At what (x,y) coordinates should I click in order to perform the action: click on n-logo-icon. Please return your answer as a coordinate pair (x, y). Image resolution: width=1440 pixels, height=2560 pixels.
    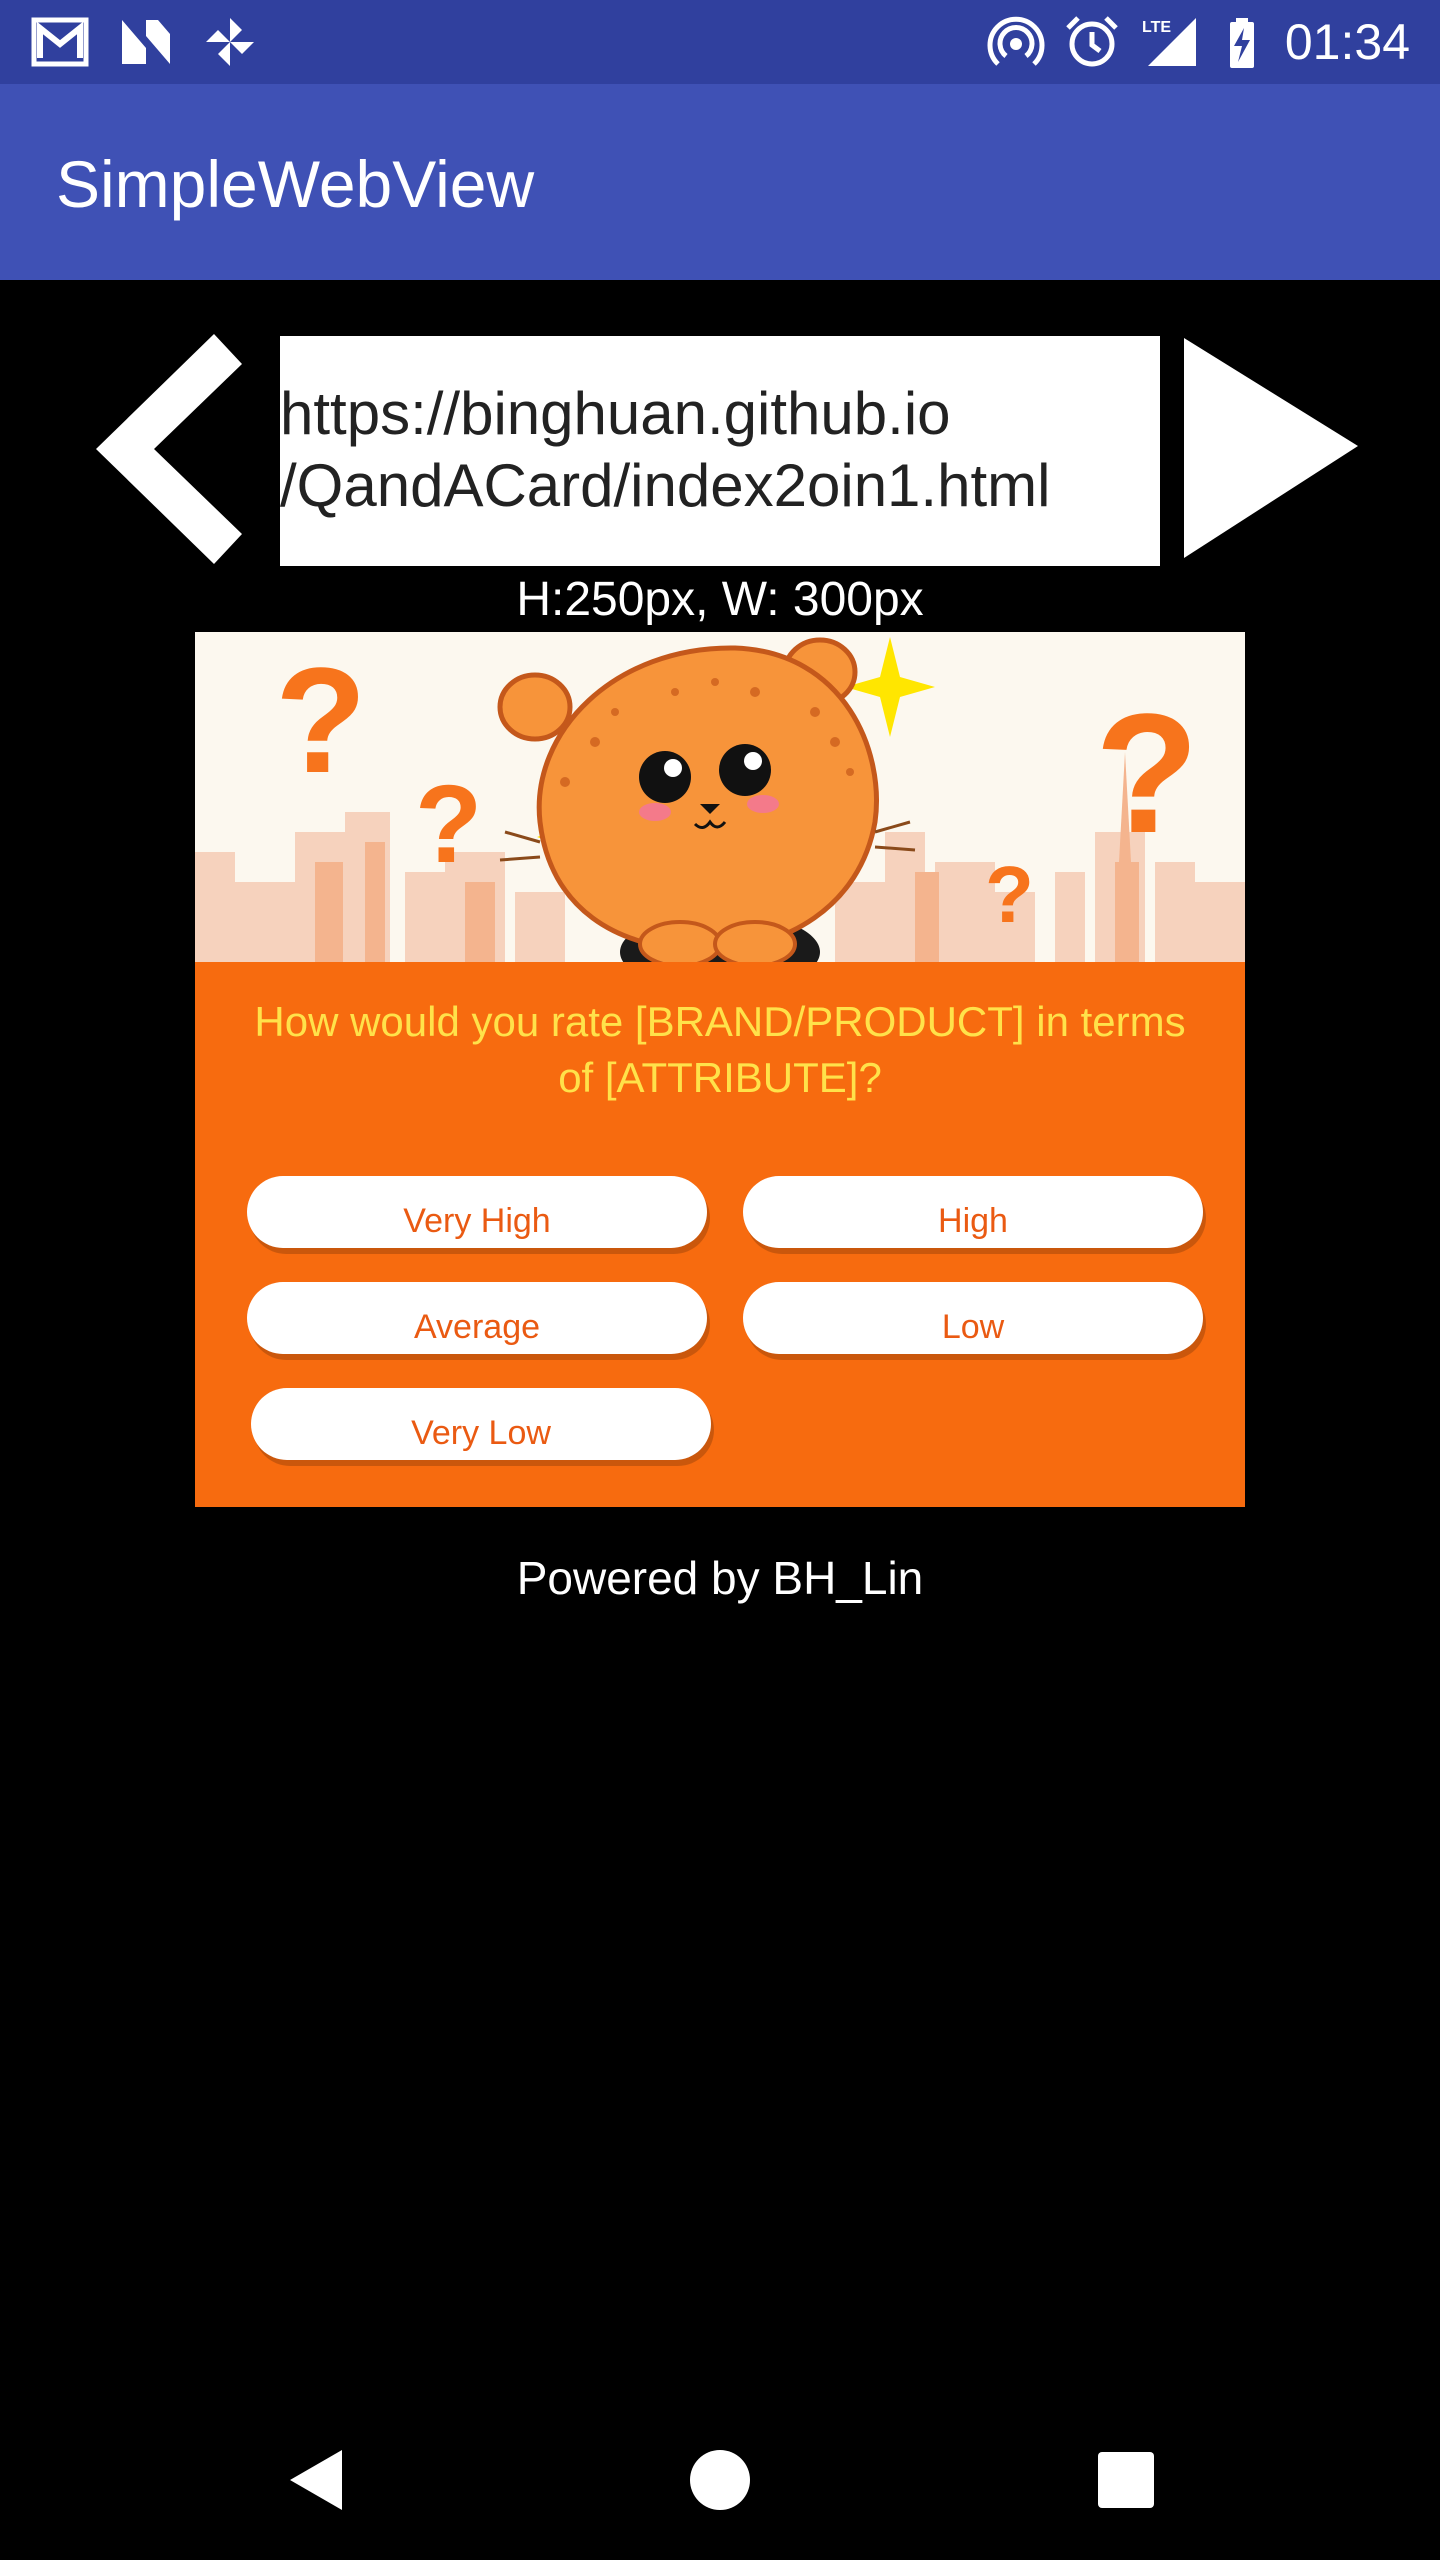
    Looking at the image, I should click on (146, 42).